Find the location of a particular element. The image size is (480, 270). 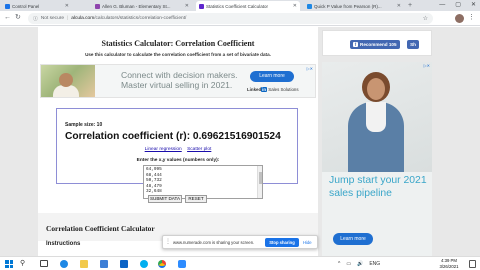

clock-date: 3/26/2021 is located at coordinates (449, 266).